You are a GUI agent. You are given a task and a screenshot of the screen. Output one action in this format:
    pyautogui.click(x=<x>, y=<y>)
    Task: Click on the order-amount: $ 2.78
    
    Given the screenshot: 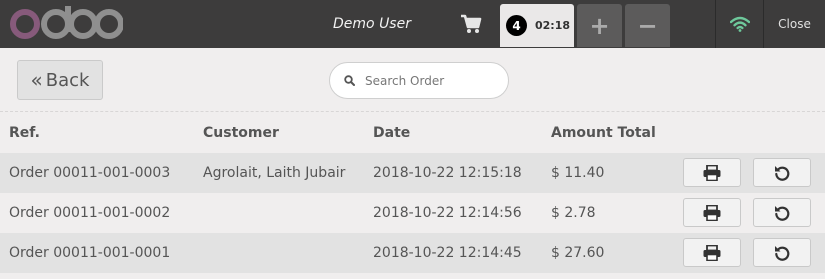 What is the action you would take?
    pyautogui.click(x=573, y=213)
    